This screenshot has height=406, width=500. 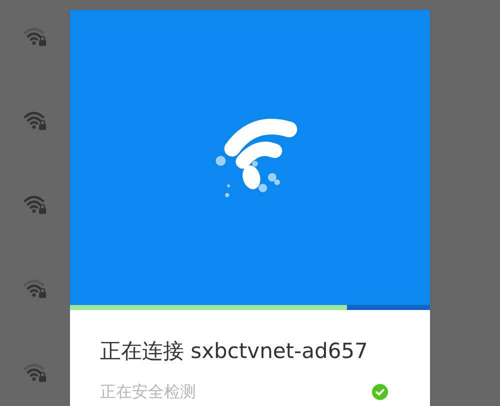 What do you see at coordinates (148, 391) in the screenshot?
I see `step-label: 正在安全检测` at bounding box center [148, 391].